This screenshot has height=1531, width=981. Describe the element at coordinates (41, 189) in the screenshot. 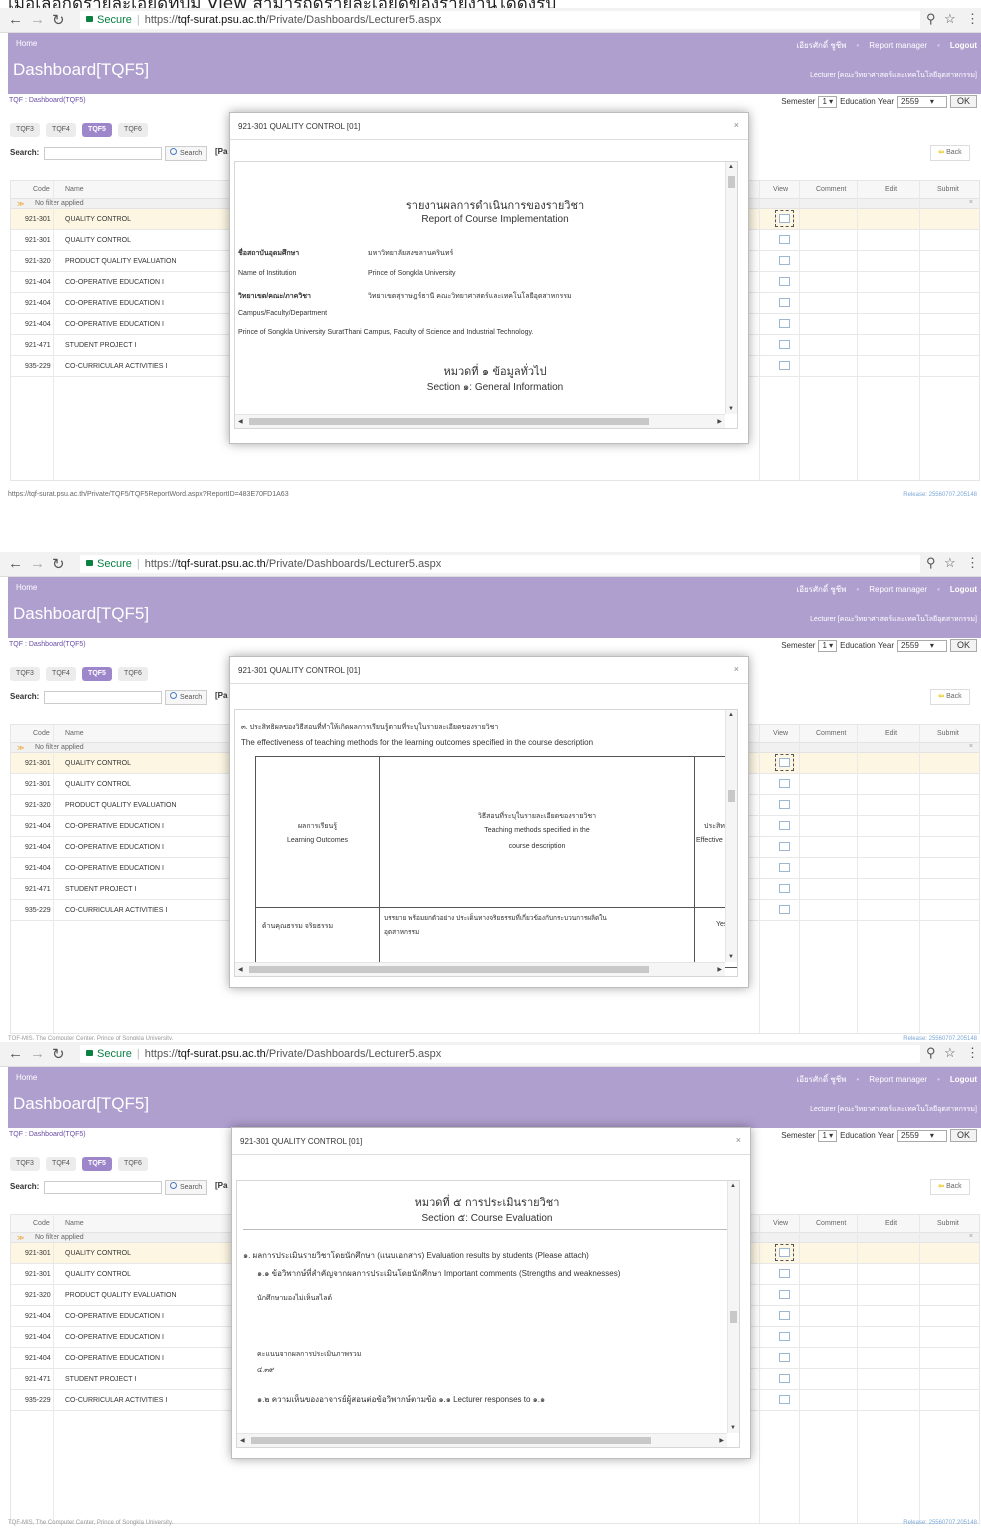

I see `col-code: Code` at that location.